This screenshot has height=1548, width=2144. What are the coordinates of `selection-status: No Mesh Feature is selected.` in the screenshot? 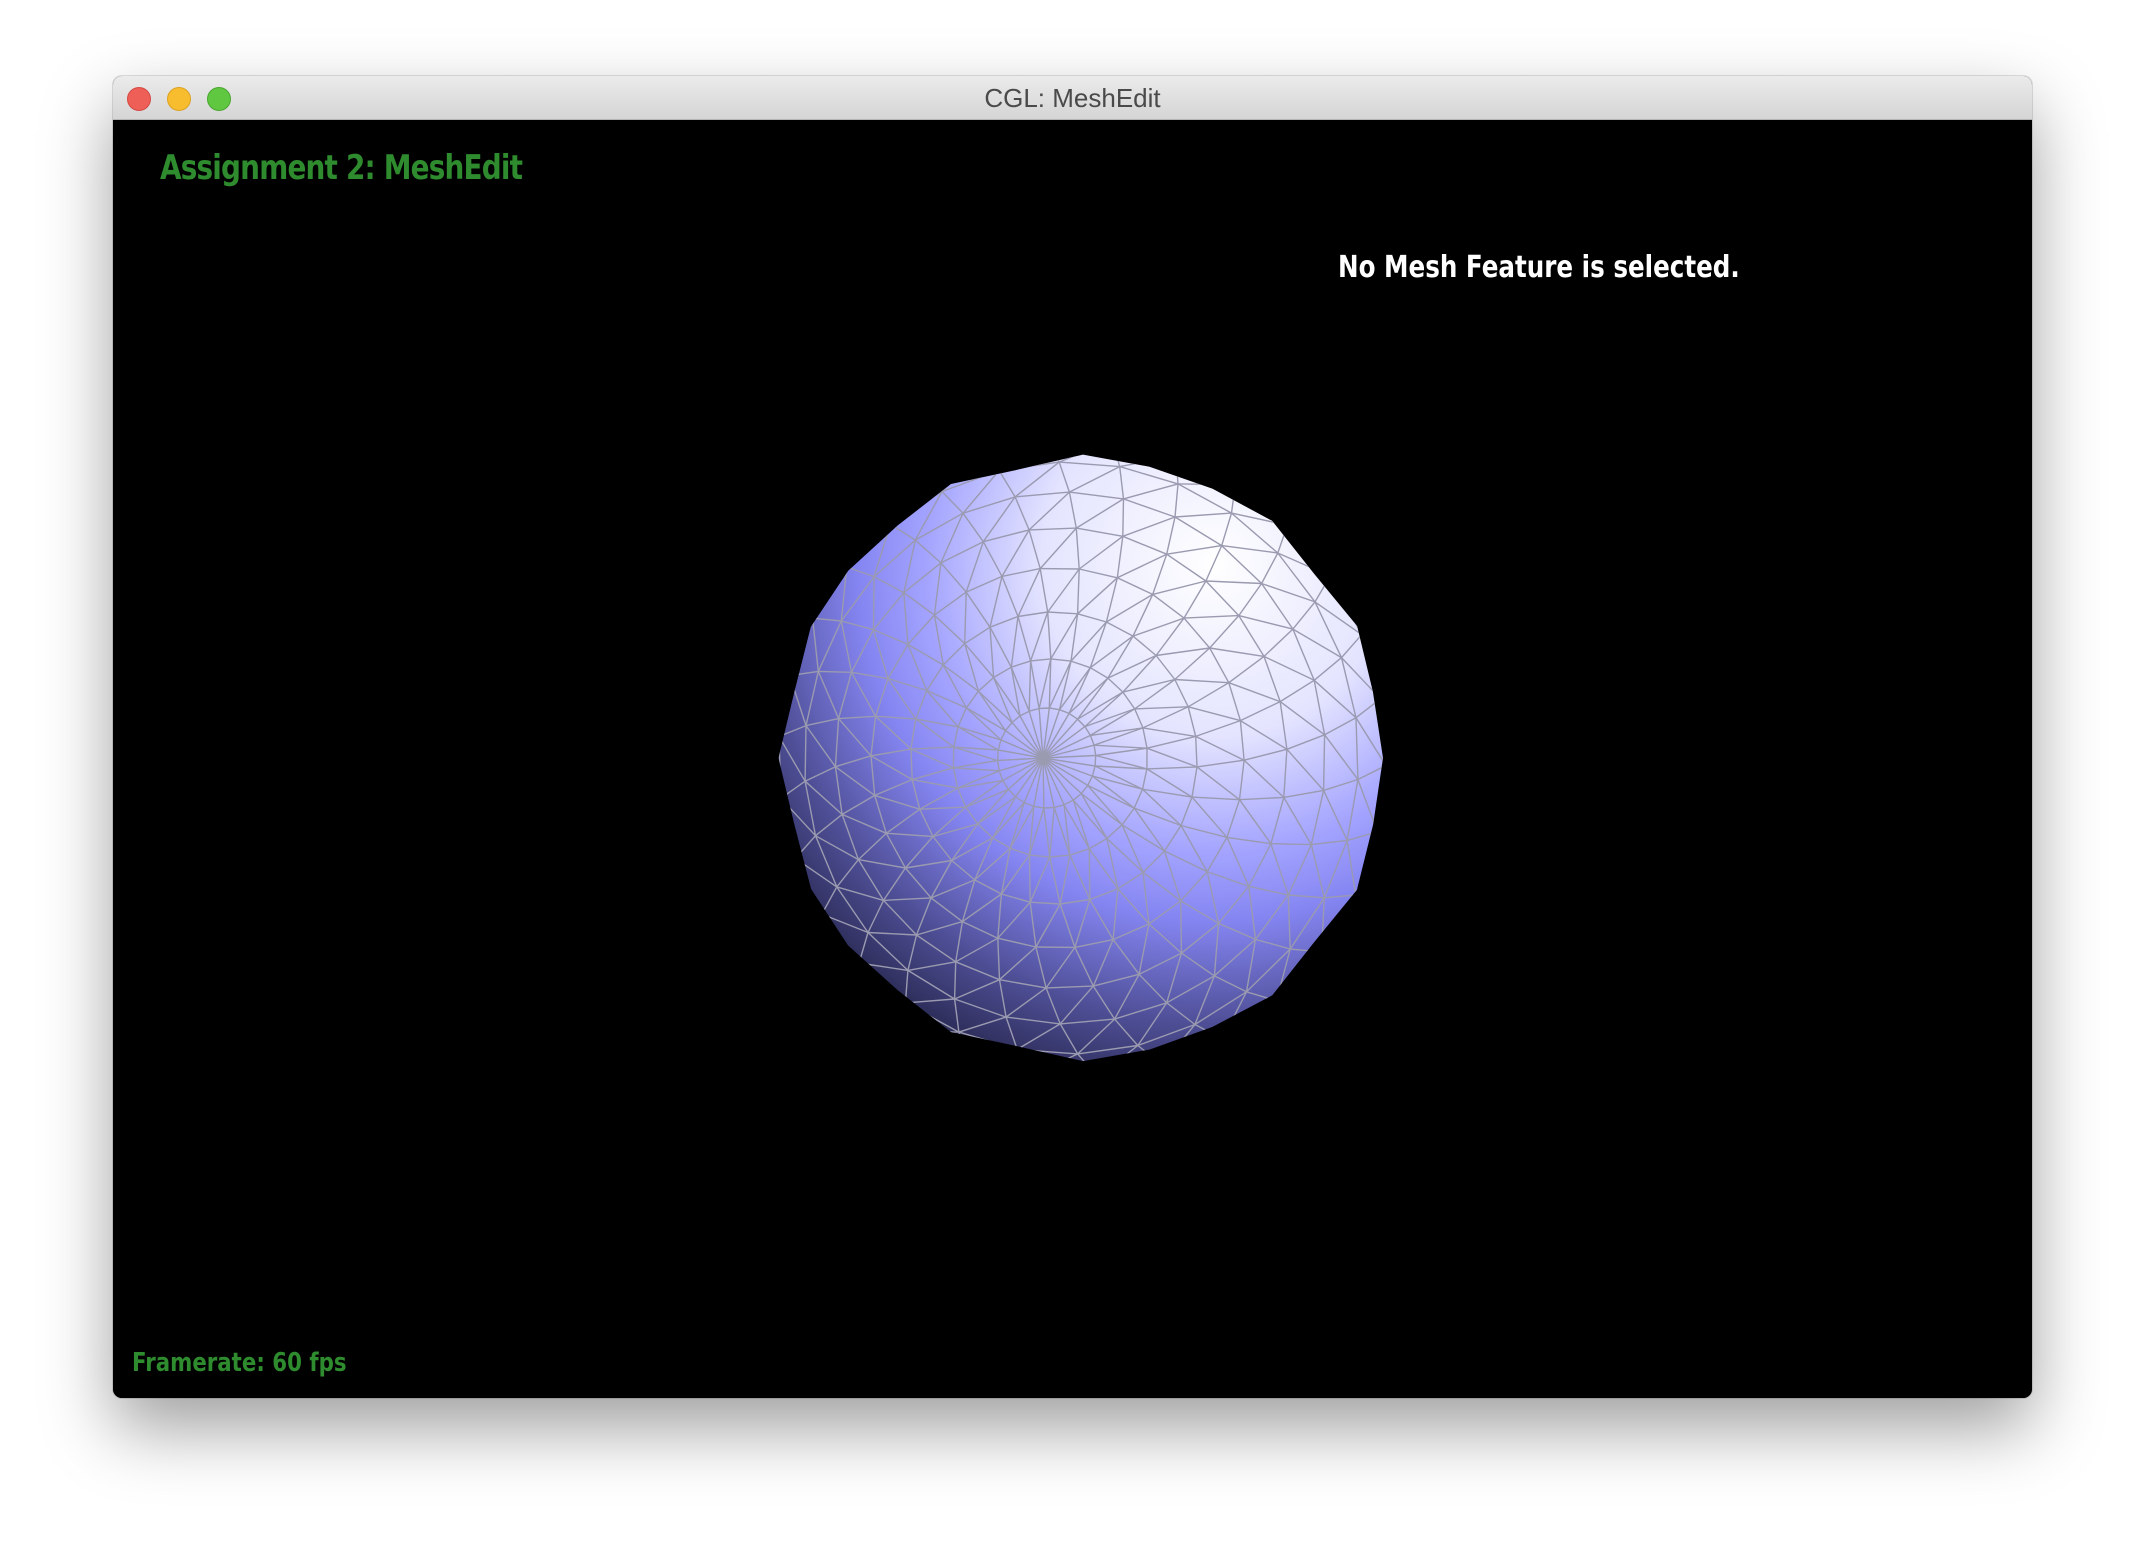 It's located at (1539, 267).